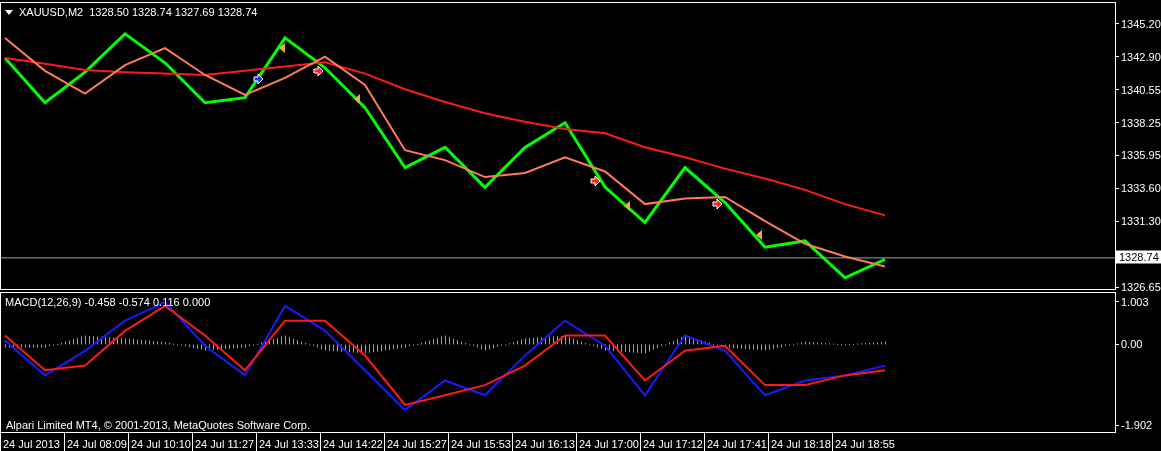 This screenshot has height=451, width=1161. What do you see at coordinates (416, 442) in the screenshot?
I see `time-label: 24 Jul 15:27` at bounding box center [416, 442].